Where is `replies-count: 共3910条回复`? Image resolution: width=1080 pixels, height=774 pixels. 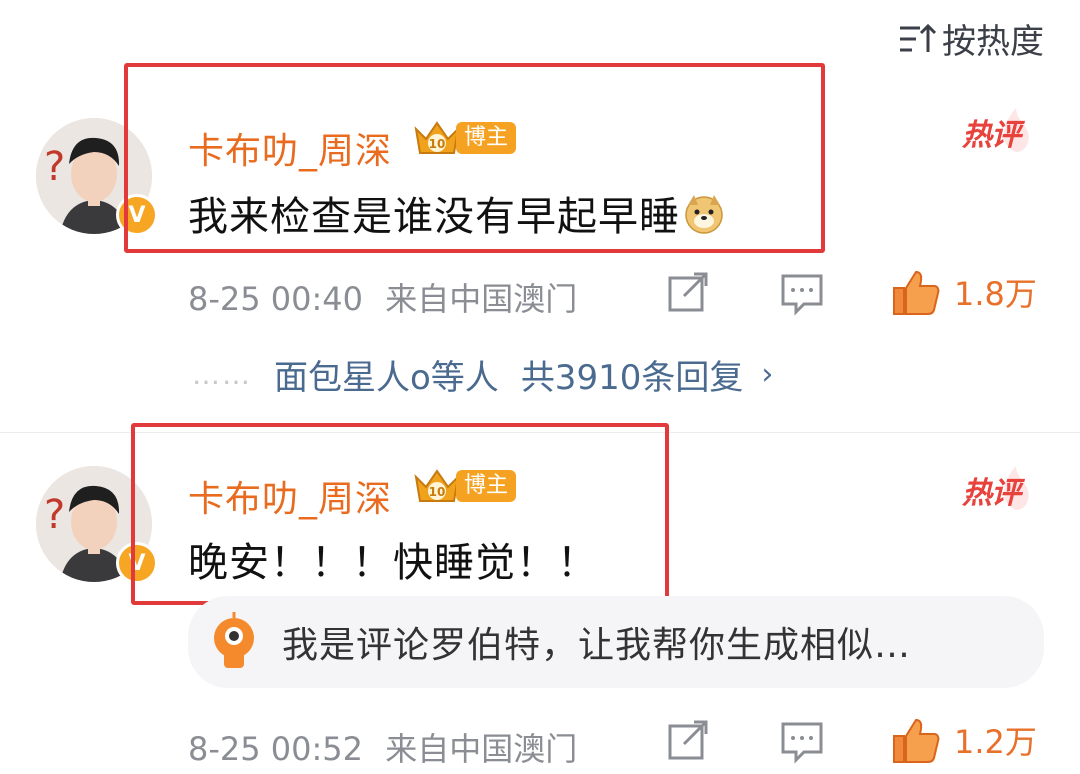
replies-count: 共3910条回复 is located at coordinates (632, 378).